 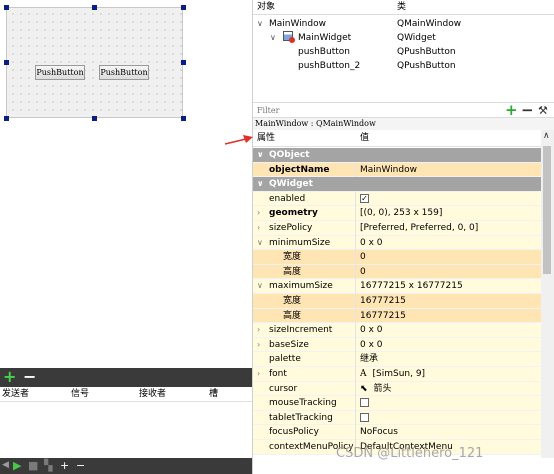 I want to click on add-connection-icon: +, so click(x=9, y=377).